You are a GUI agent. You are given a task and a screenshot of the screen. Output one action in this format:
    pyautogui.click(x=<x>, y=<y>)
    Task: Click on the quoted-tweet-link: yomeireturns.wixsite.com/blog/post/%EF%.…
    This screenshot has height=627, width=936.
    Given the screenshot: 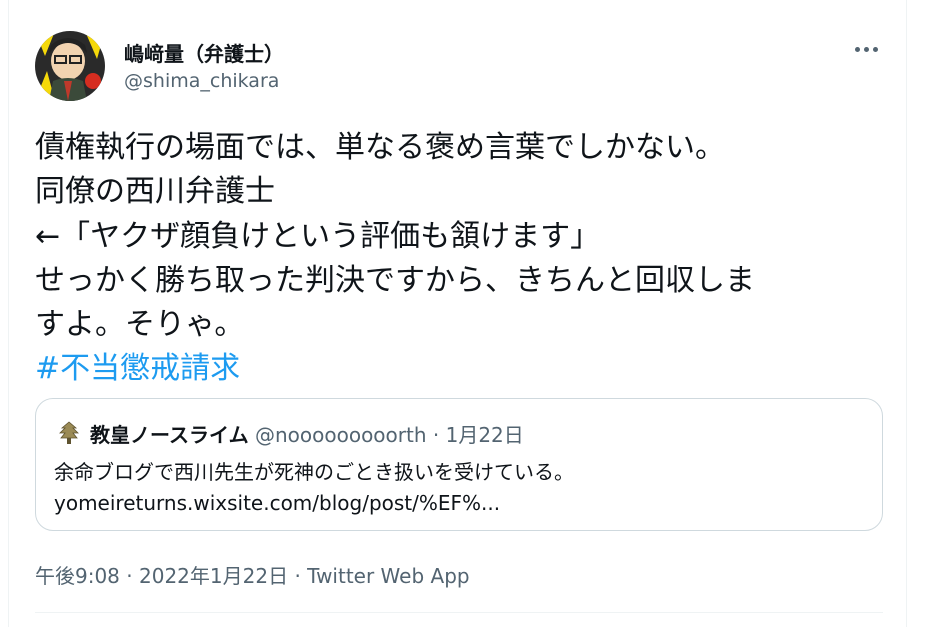 What is the action you would take?
    pyautogui.click(x=277, y=503)
    